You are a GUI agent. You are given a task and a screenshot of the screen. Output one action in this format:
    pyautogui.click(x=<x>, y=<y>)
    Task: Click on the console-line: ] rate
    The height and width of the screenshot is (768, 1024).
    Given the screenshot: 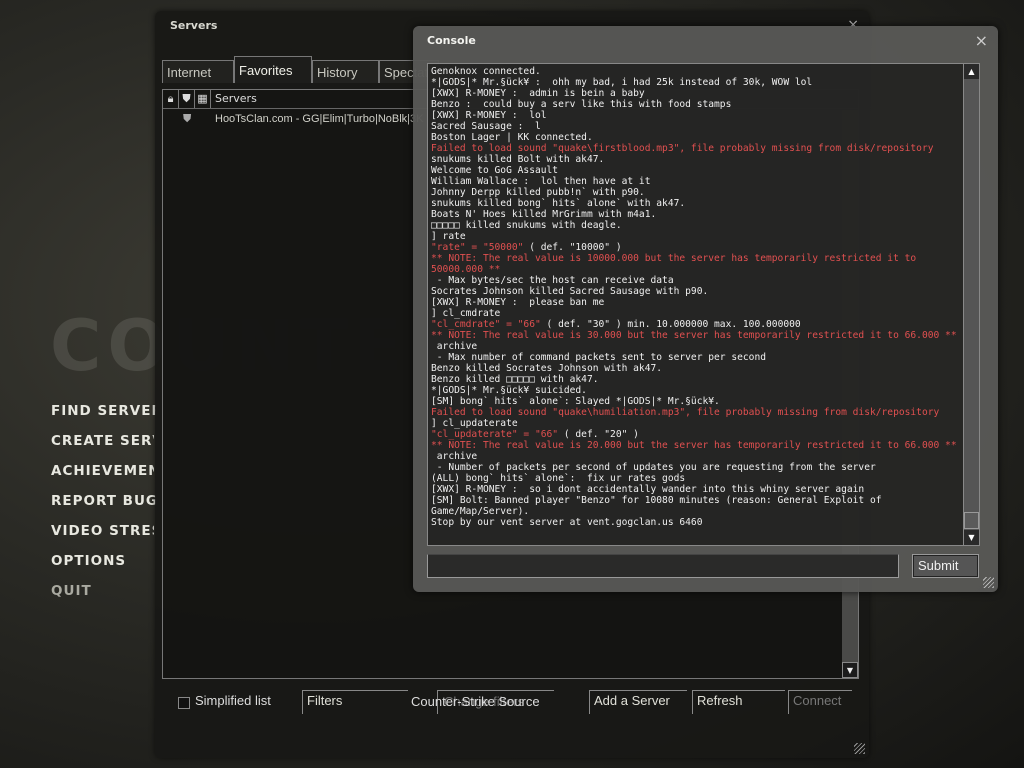 What is the action you would take?
    pyautogui.click(x=448, y=236)
    